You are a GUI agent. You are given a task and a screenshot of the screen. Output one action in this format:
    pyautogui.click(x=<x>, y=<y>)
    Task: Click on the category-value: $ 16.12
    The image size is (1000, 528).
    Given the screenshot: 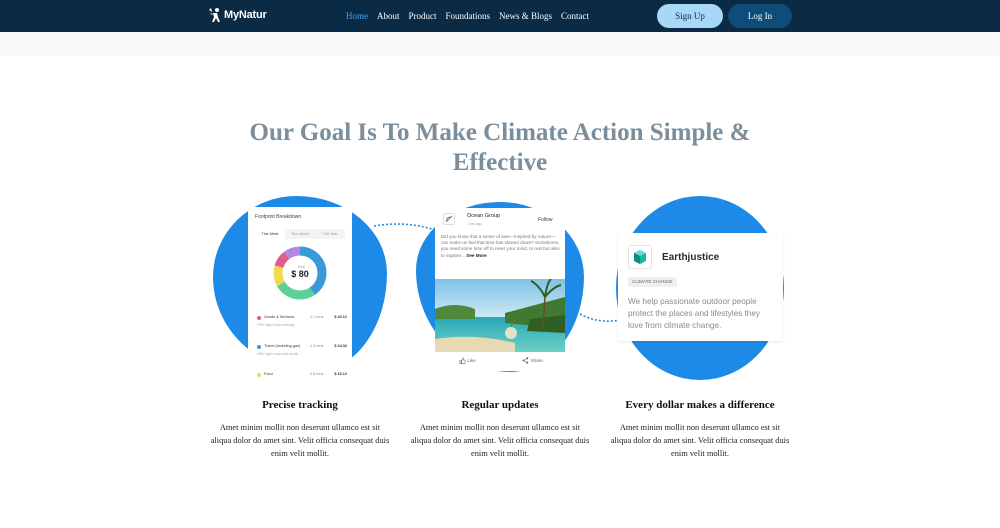 What is the action you would take?
    pyautogui.click(x=340, y=374)
    